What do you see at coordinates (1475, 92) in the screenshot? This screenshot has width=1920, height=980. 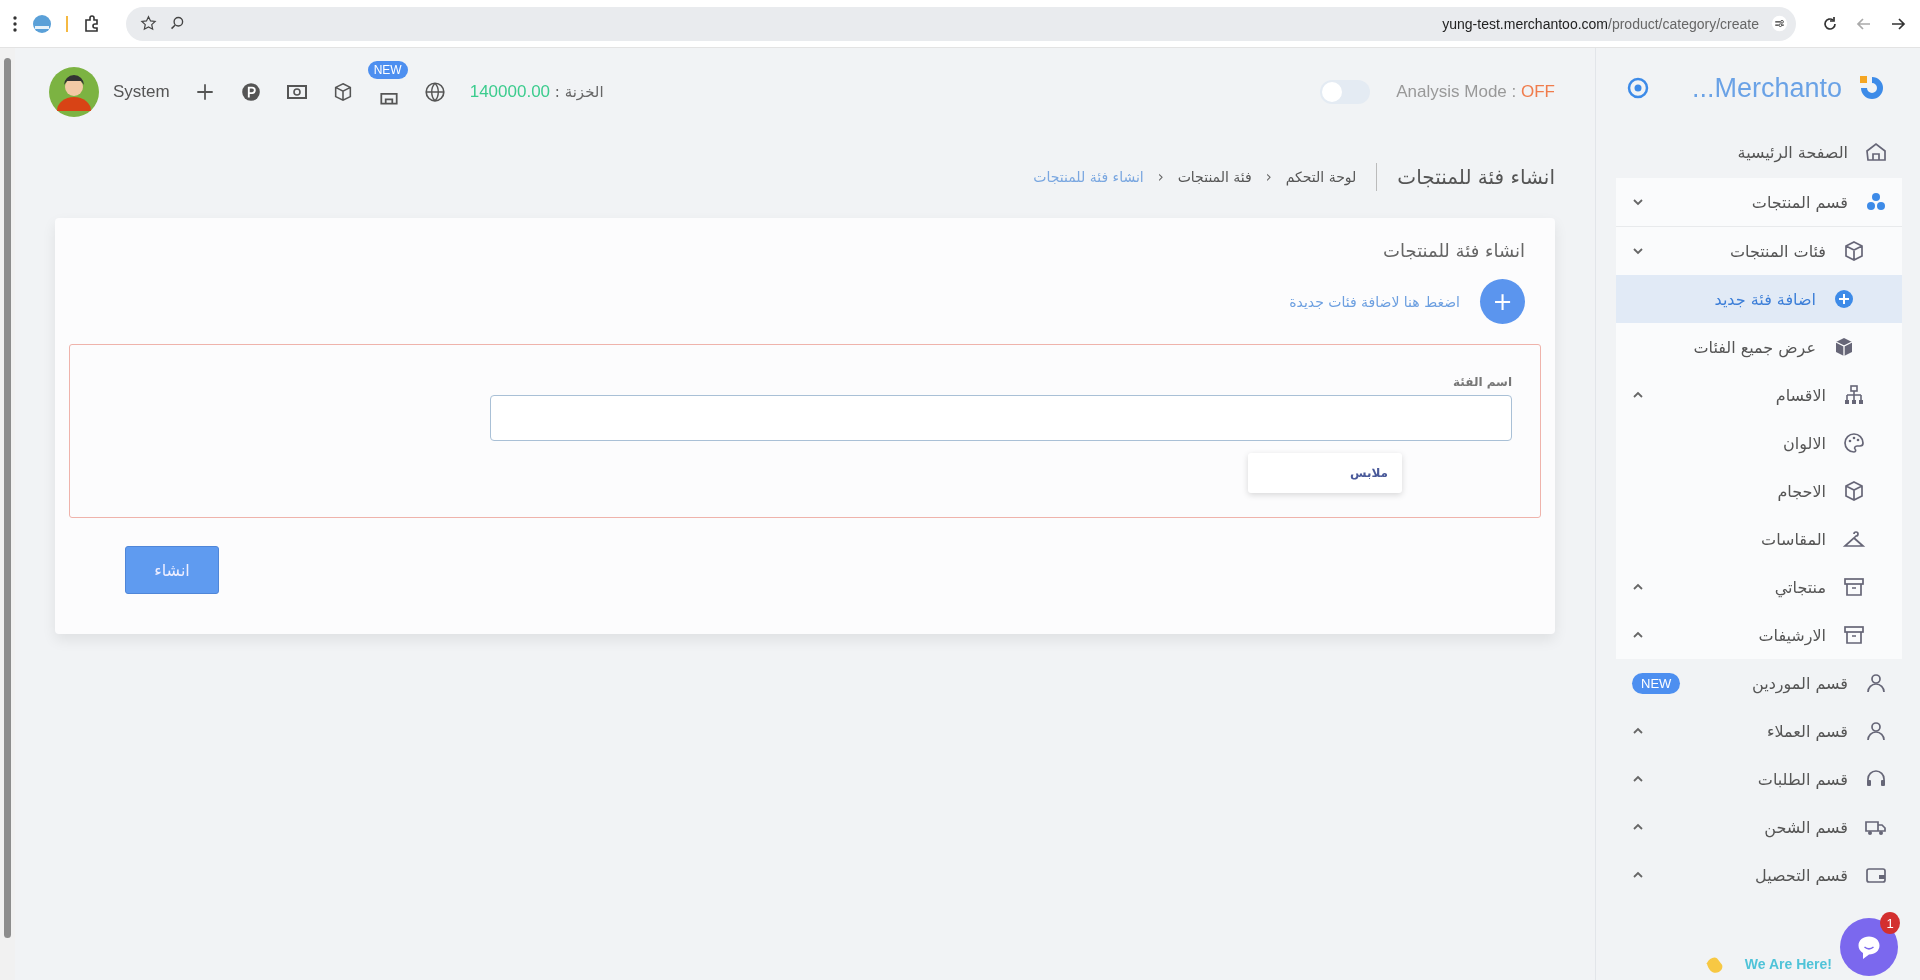 I see `analysis-mode-label: Analysis Mode : OFF` at bounding box center [1475, 92].